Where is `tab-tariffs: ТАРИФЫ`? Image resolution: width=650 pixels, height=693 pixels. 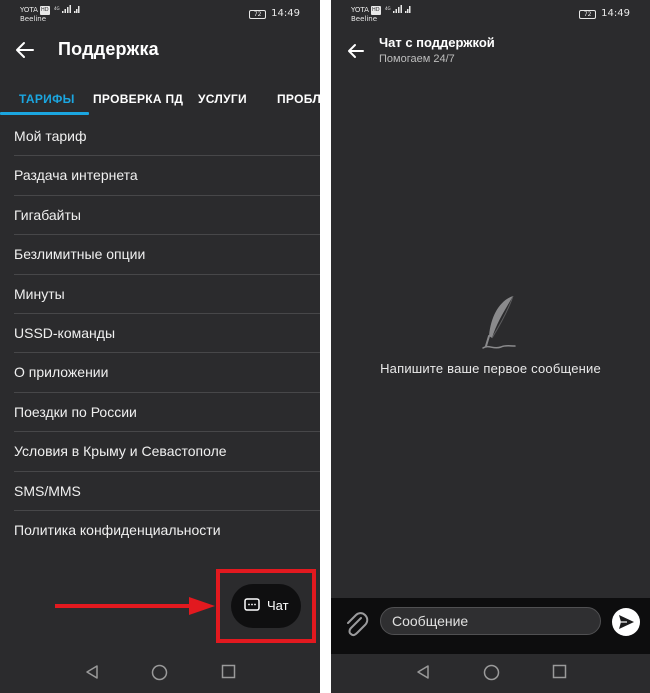 tab-tariffs: ТАРИФЫ is located at coordinates (47, 99).